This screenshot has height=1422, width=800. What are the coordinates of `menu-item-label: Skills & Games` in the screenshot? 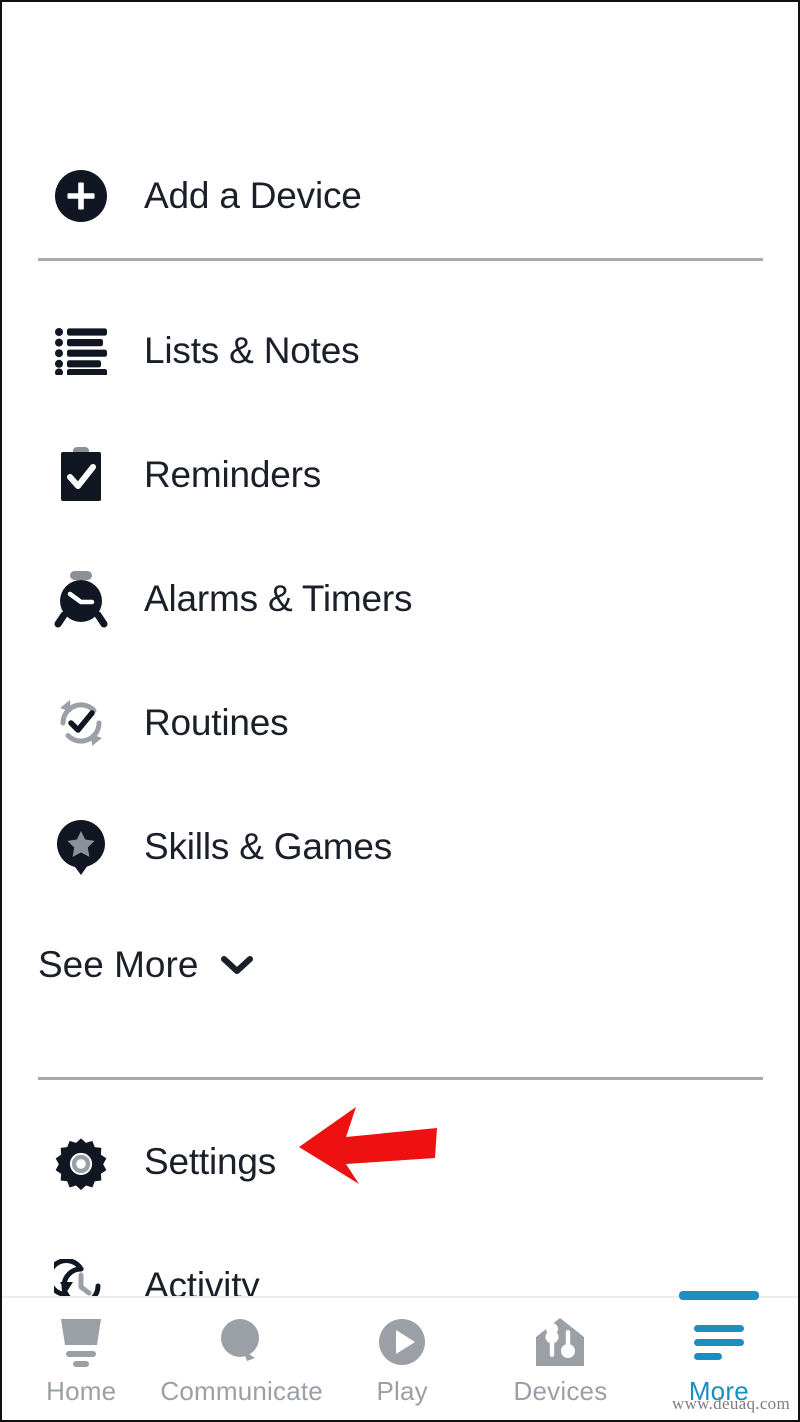 It's located at (268, 846).